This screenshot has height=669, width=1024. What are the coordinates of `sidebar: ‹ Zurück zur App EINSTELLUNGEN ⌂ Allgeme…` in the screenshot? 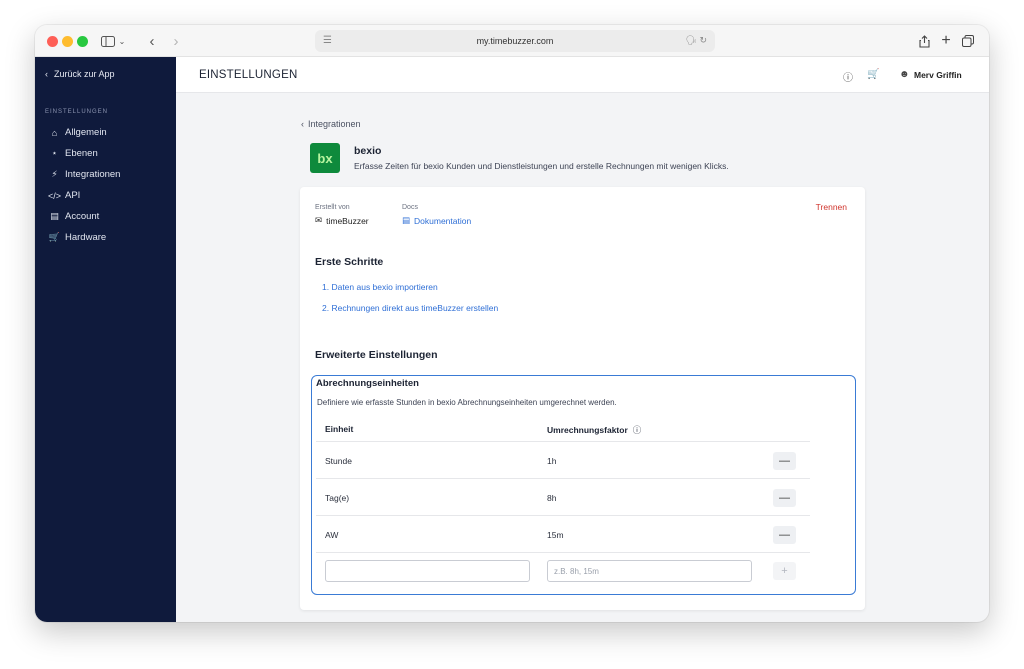 It's located at (105, 339).